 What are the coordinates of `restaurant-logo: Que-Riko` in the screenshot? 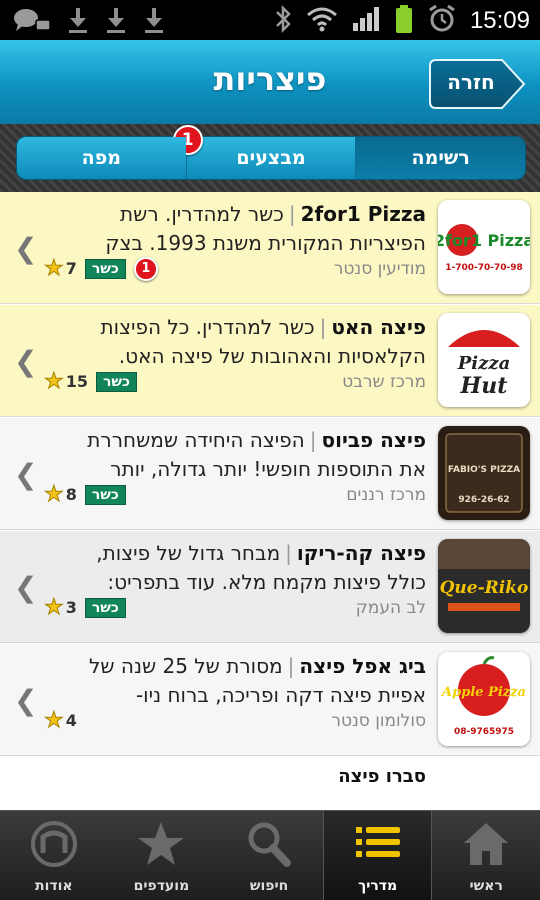 It's located at (484, 586).